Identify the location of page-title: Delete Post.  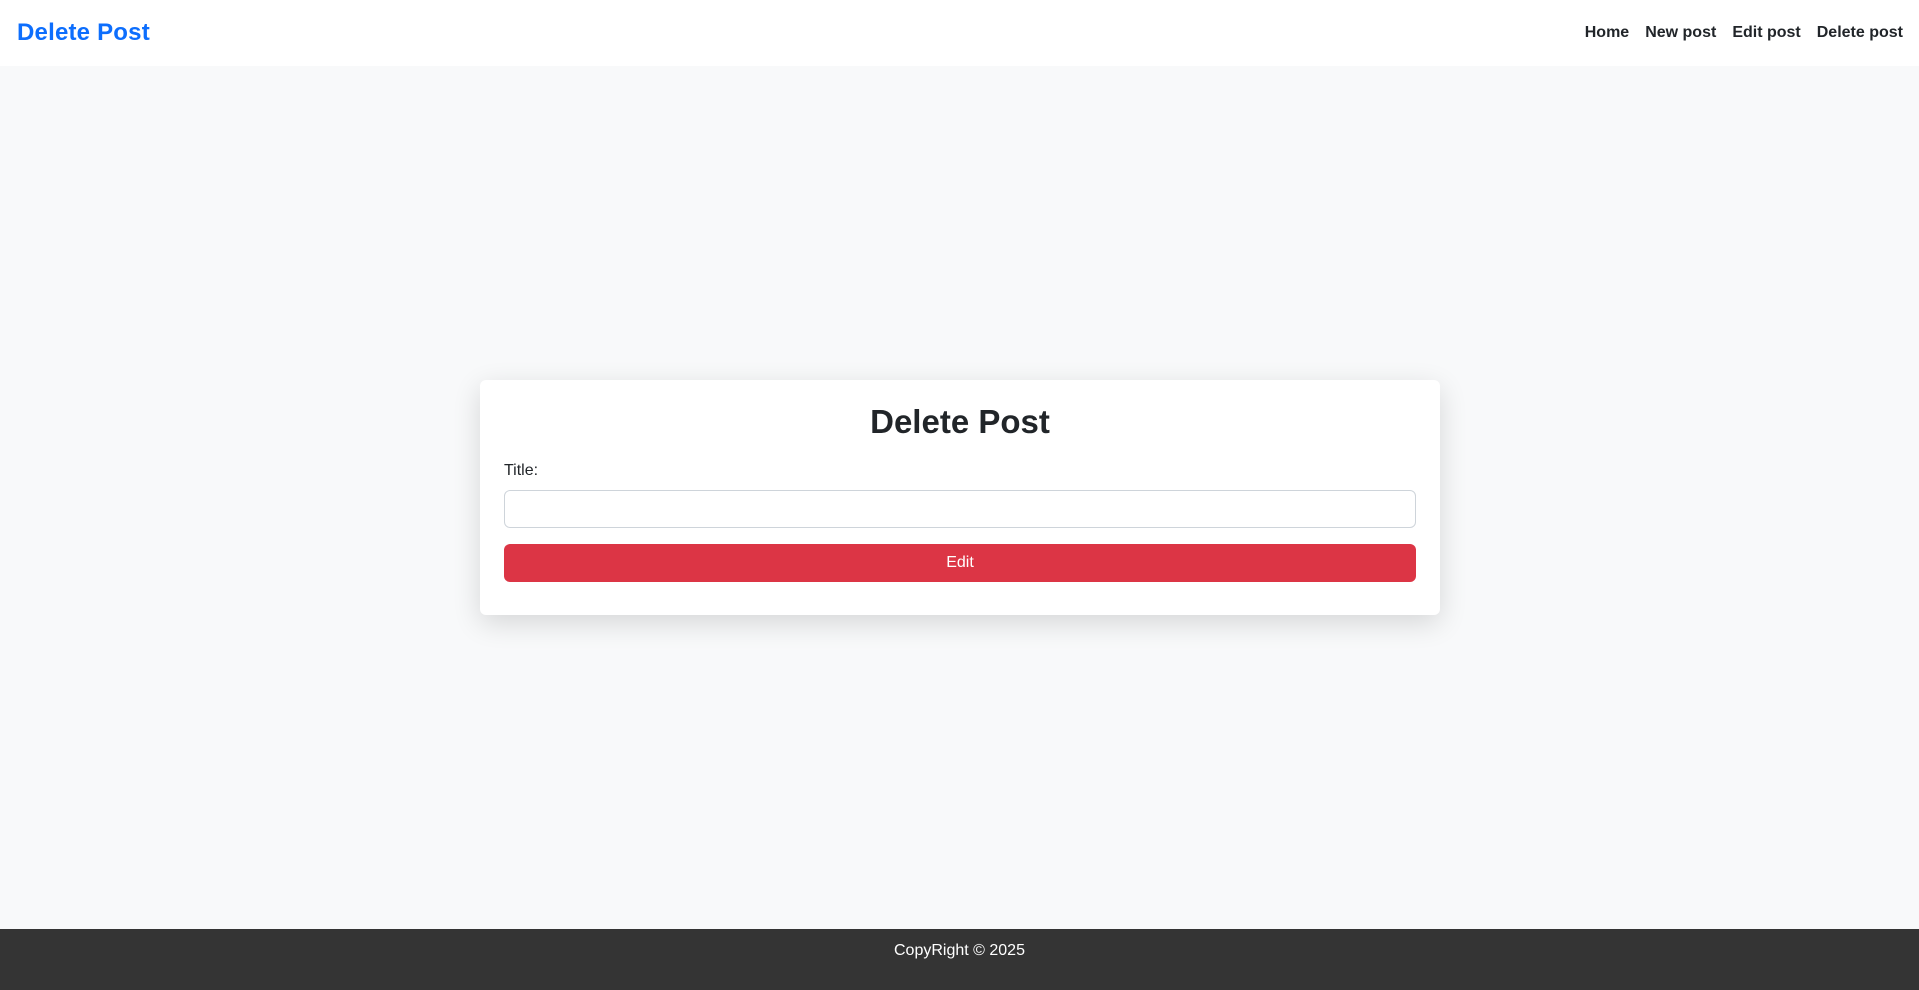
(960, 421).